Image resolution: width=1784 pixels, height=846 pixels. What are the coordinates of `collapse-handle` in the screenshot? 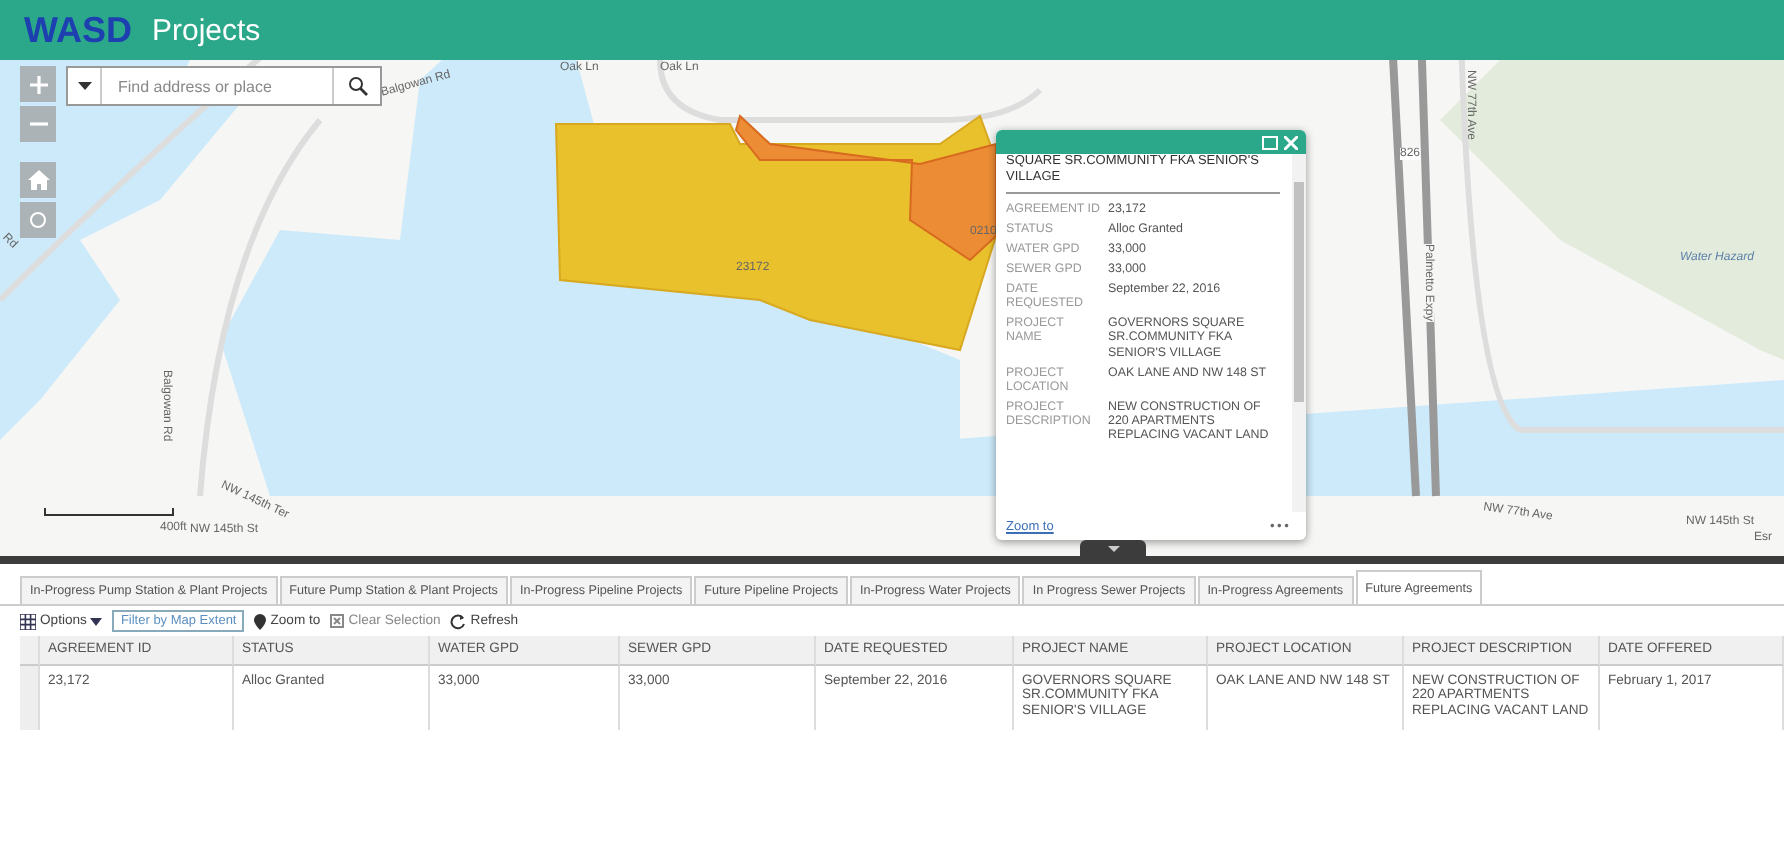 It's located at (1113, 548).